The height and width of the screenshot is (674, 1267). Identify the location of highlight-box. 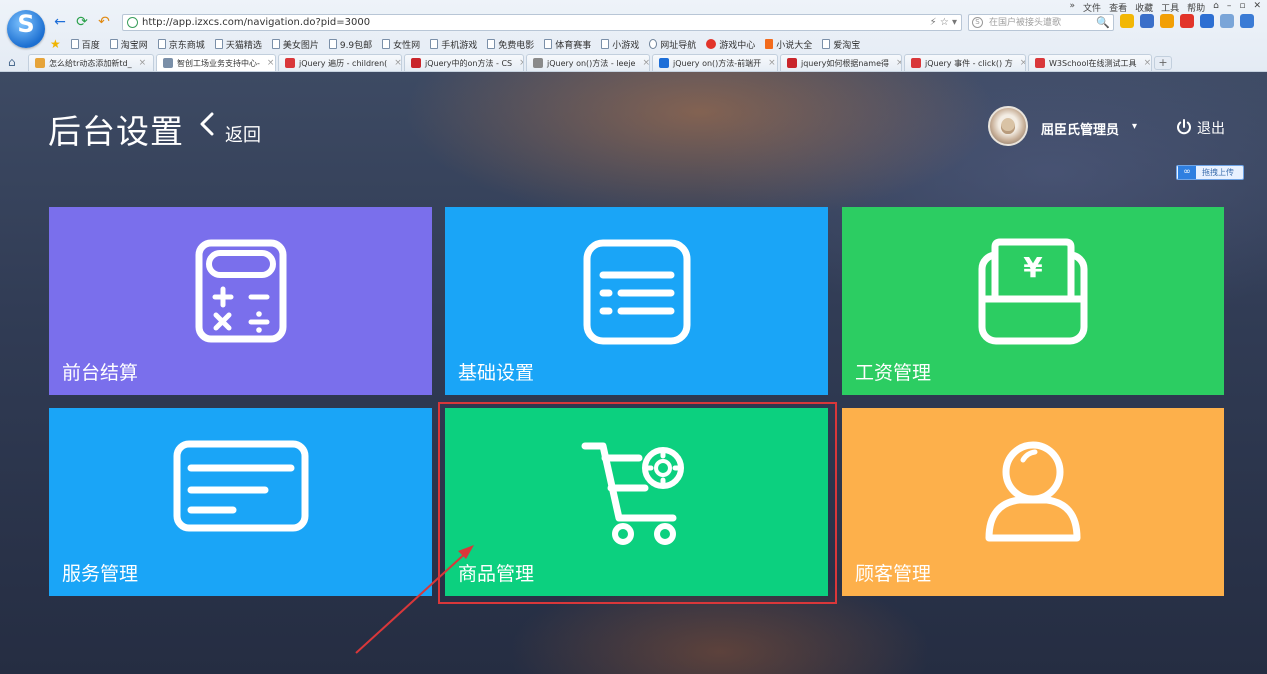
(637, 503).